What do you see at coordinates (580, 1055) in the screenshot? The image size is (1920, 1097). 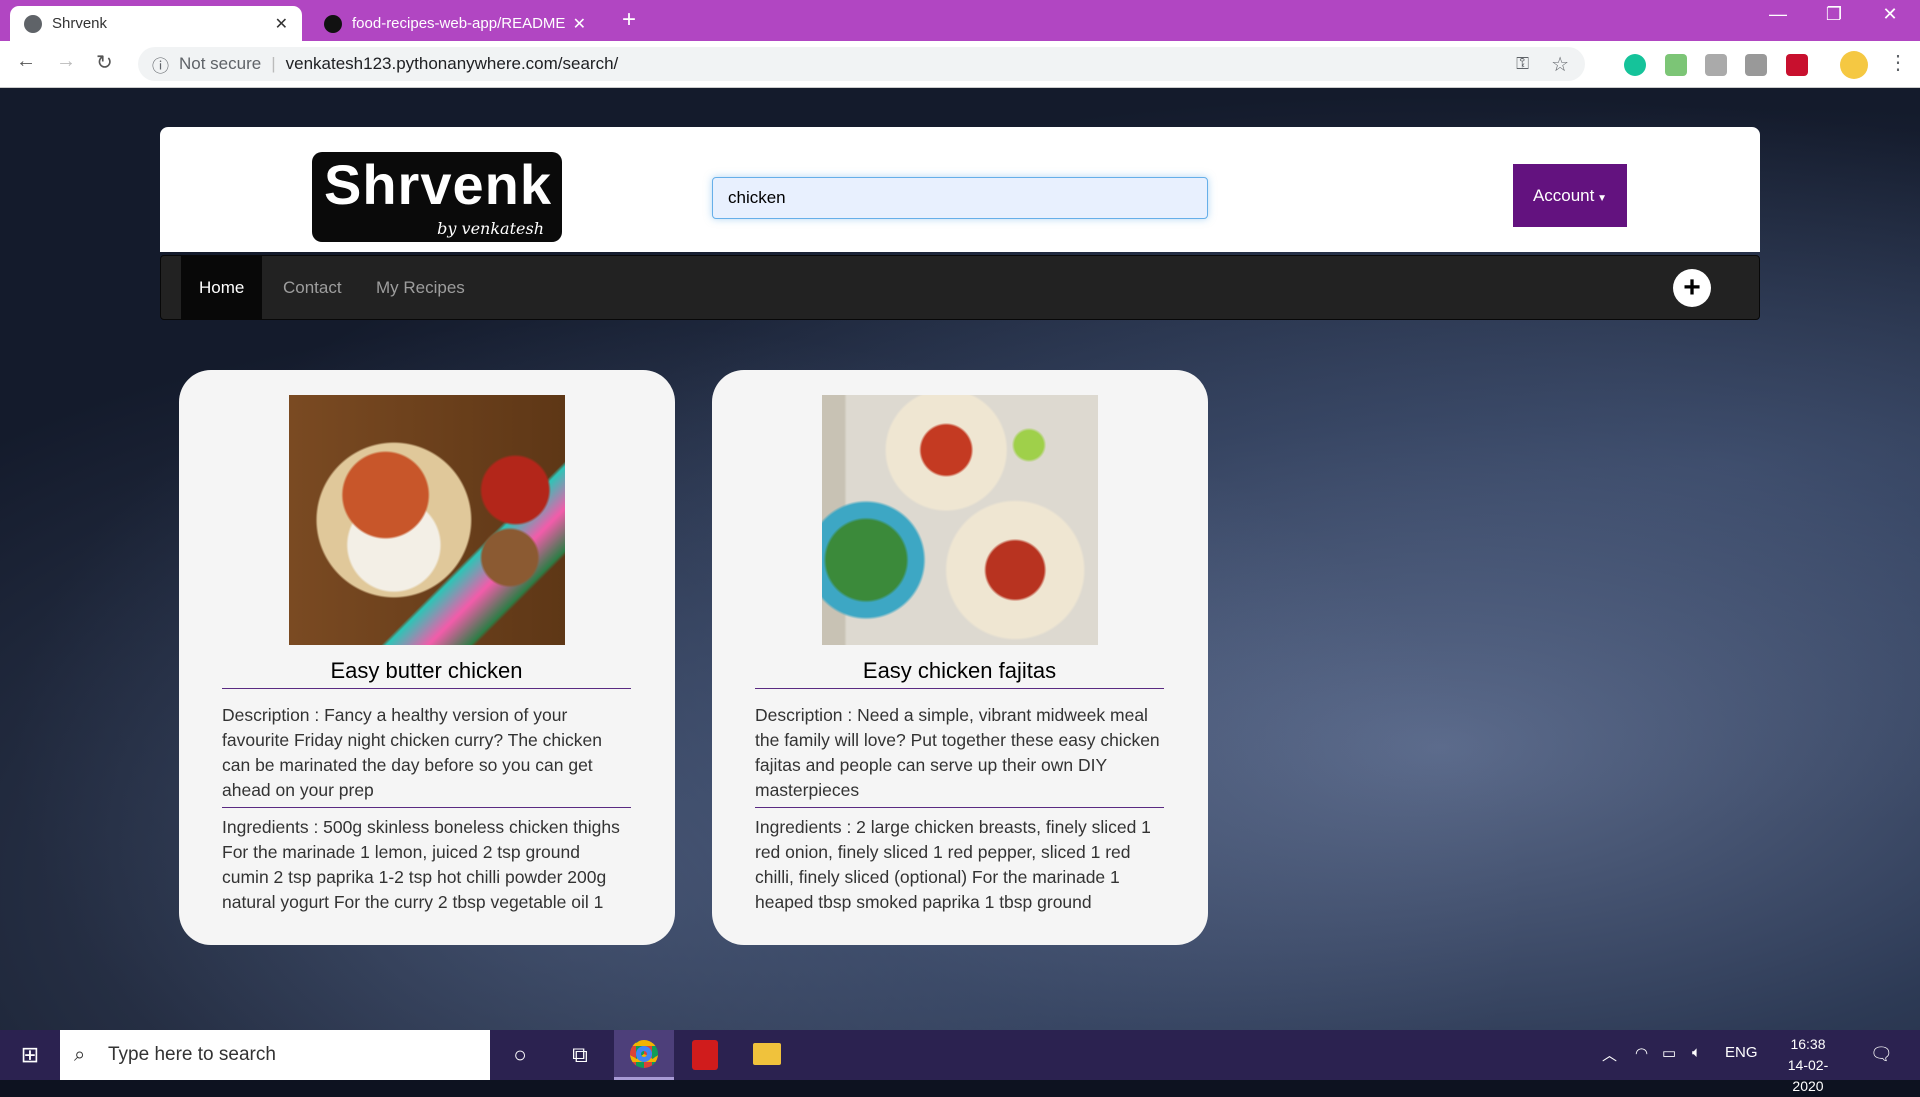 I see `task-view-icon: ⧉` at bounding box center [580, 1055].